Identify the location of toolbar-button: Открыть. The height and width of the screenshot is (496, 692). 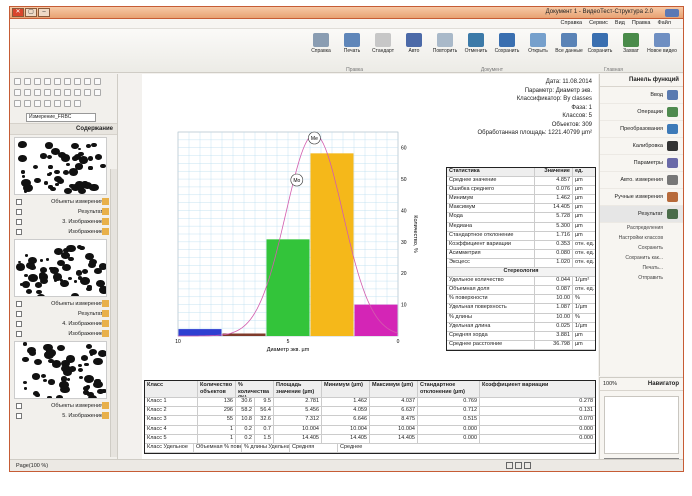
(538, 49).